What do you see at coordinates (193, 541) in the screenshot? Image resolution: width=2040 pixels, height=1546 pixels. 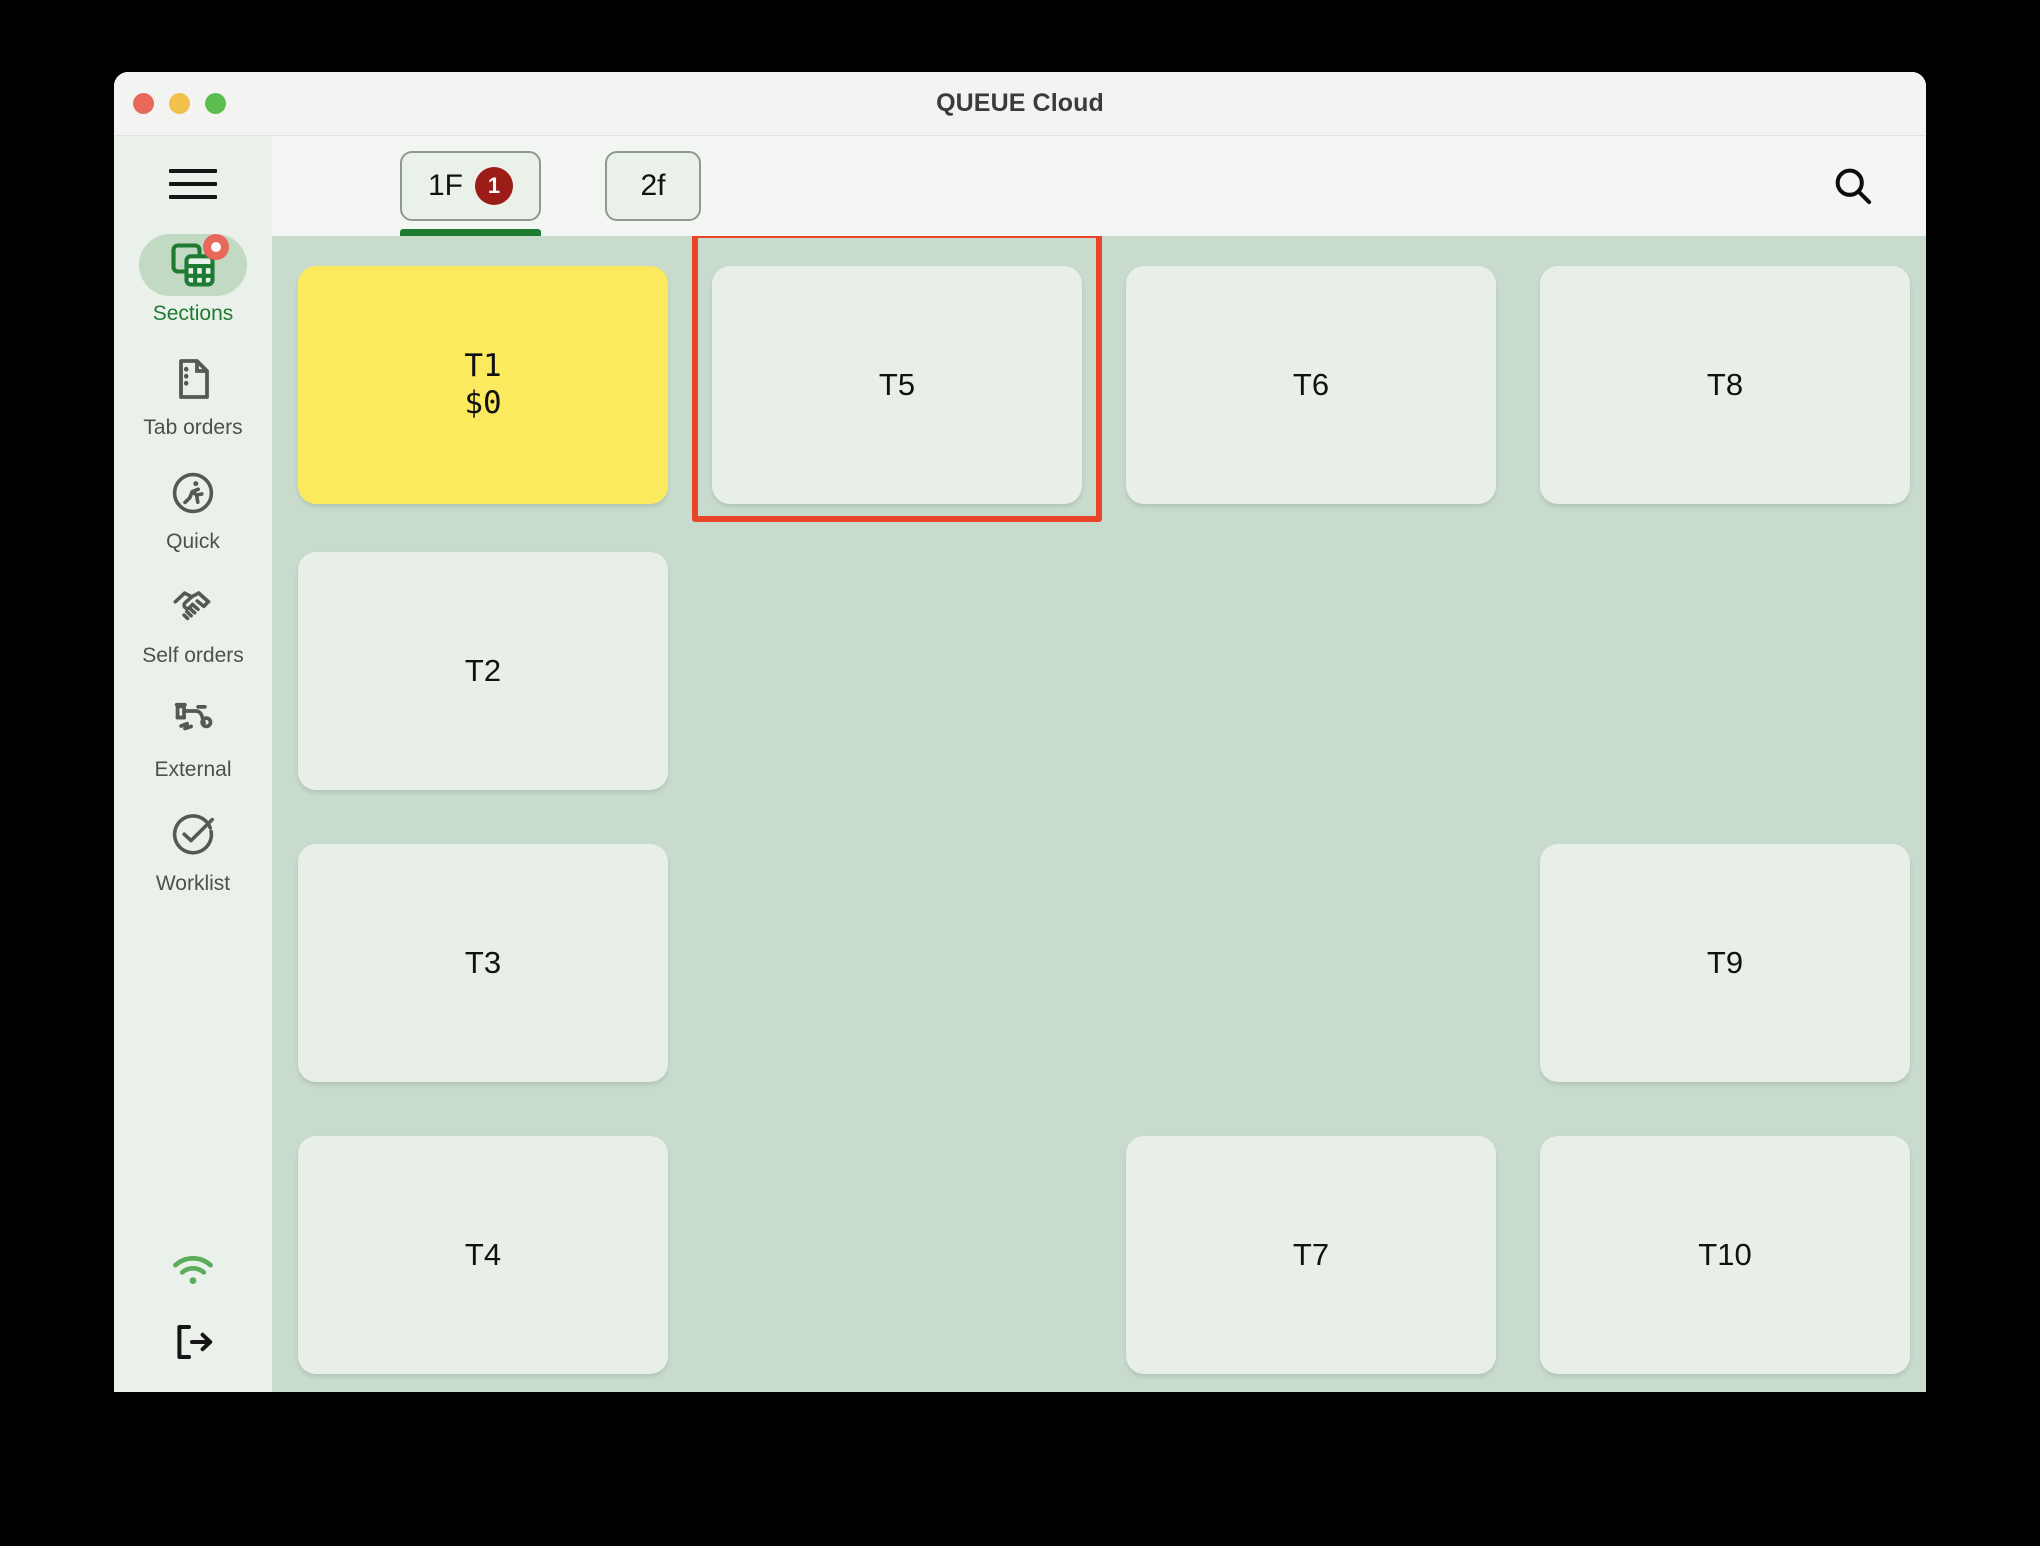 I see `sidebar-item-label: Quick` at bounding box center [193, 541].